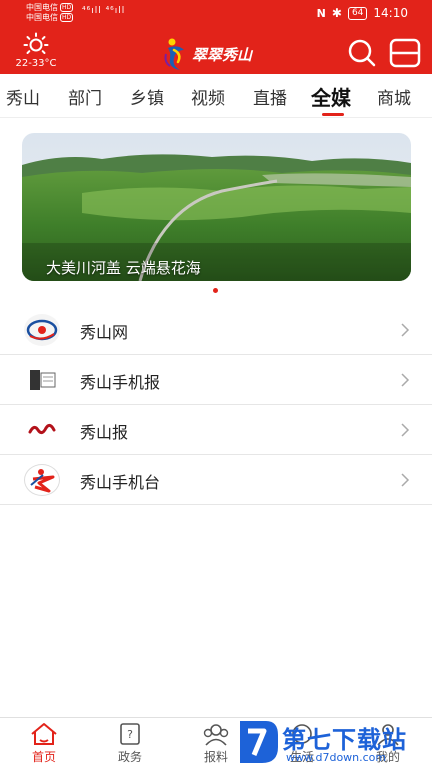 This screenshot has width=432, height=768. What do you see at coordinates (216, 735) in the screenshot?
I see `report-icon` at bounding box center [216, 735].